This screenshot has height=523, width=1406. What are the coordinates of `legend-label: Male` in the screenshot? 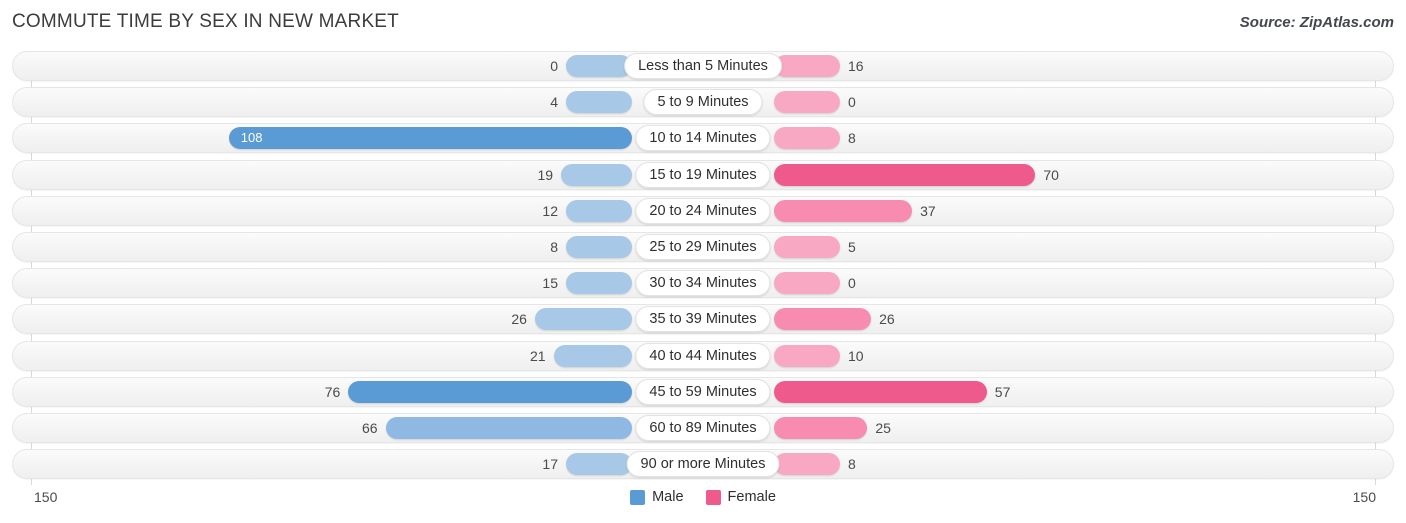 It's located at (668, 497).